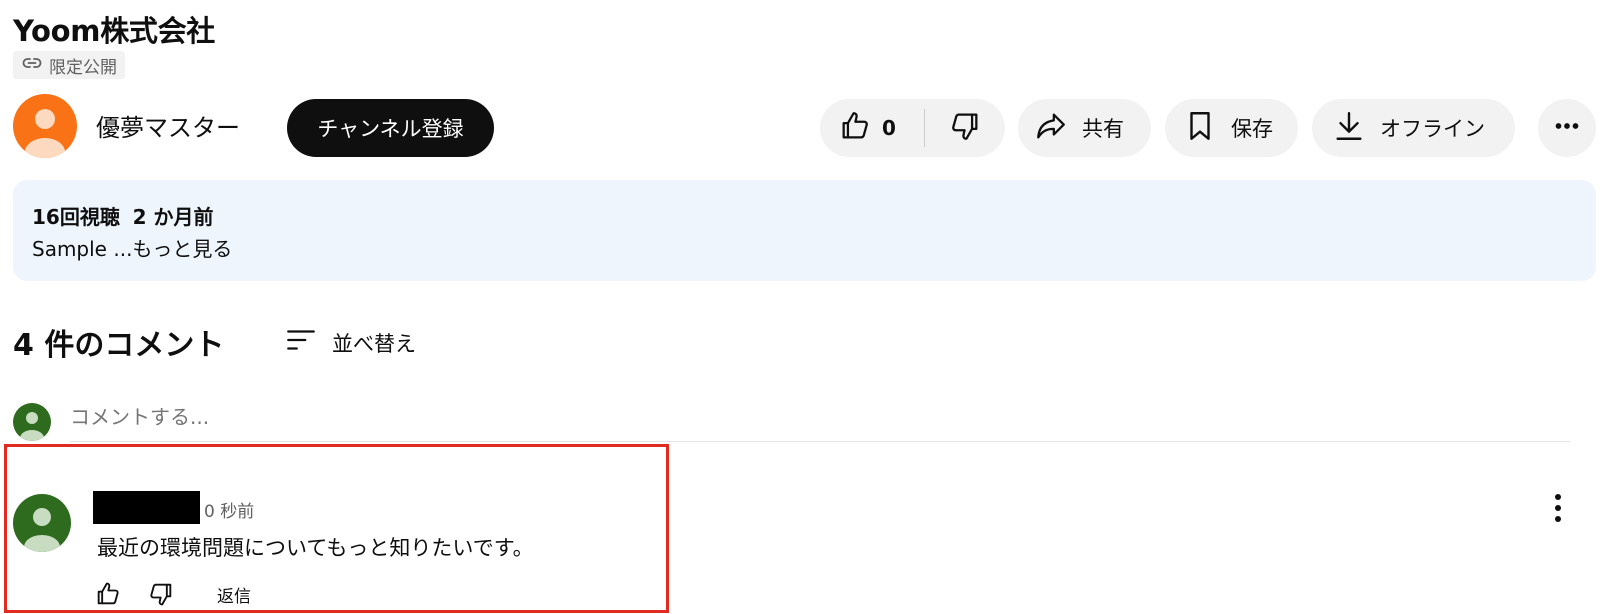  I want to click on share-label: 共有, so click(1103, 129).